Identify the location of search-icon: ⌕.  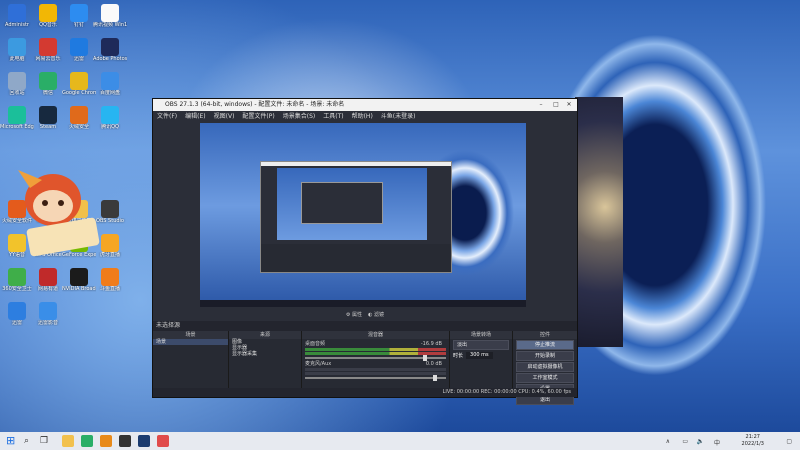
(30, 441).